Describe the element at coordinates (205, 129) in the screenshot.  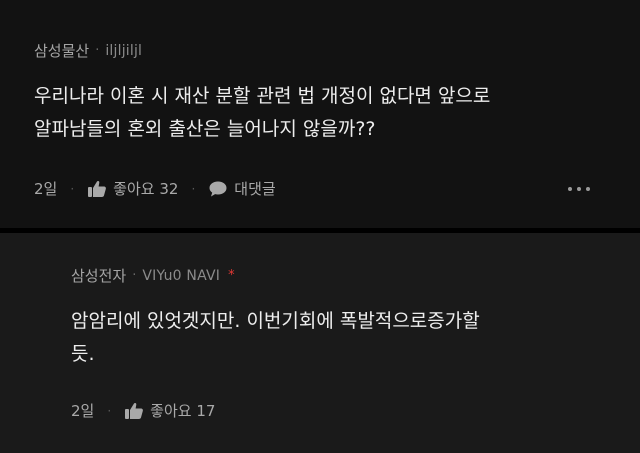
I see `comment-line: 알파남들의 혼외 출산은 늘어나지 않을까??` at that location.